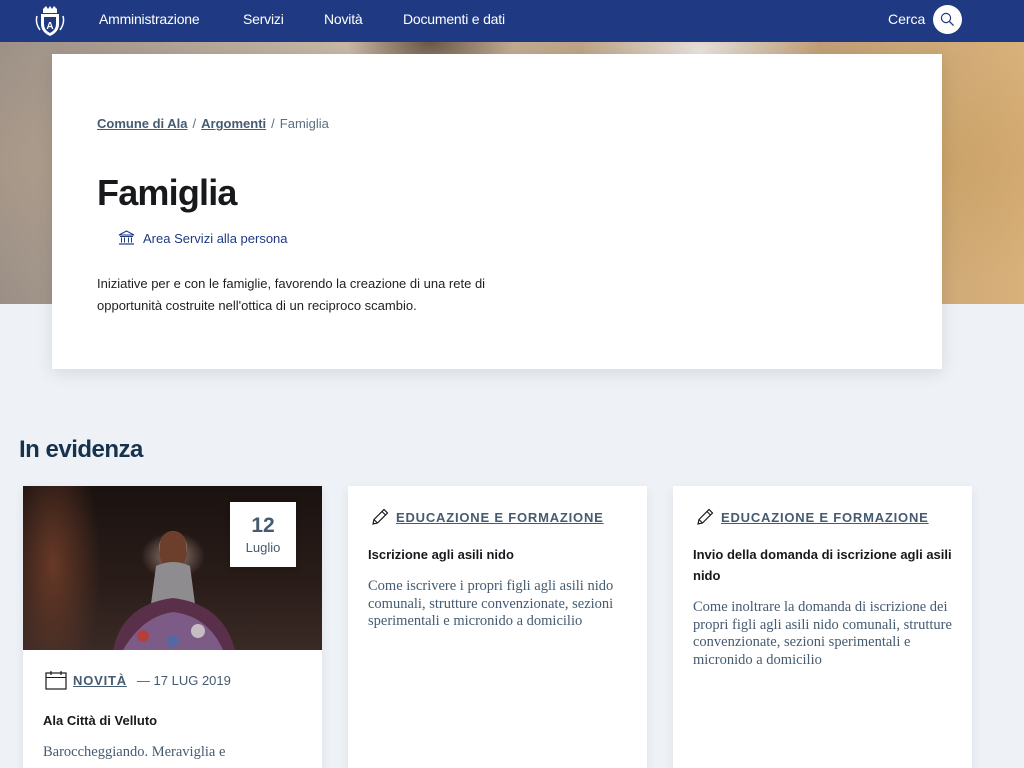 This screenshot has width=1024, height=768. I want to click on search-label: Cerca, so click(906, 21).